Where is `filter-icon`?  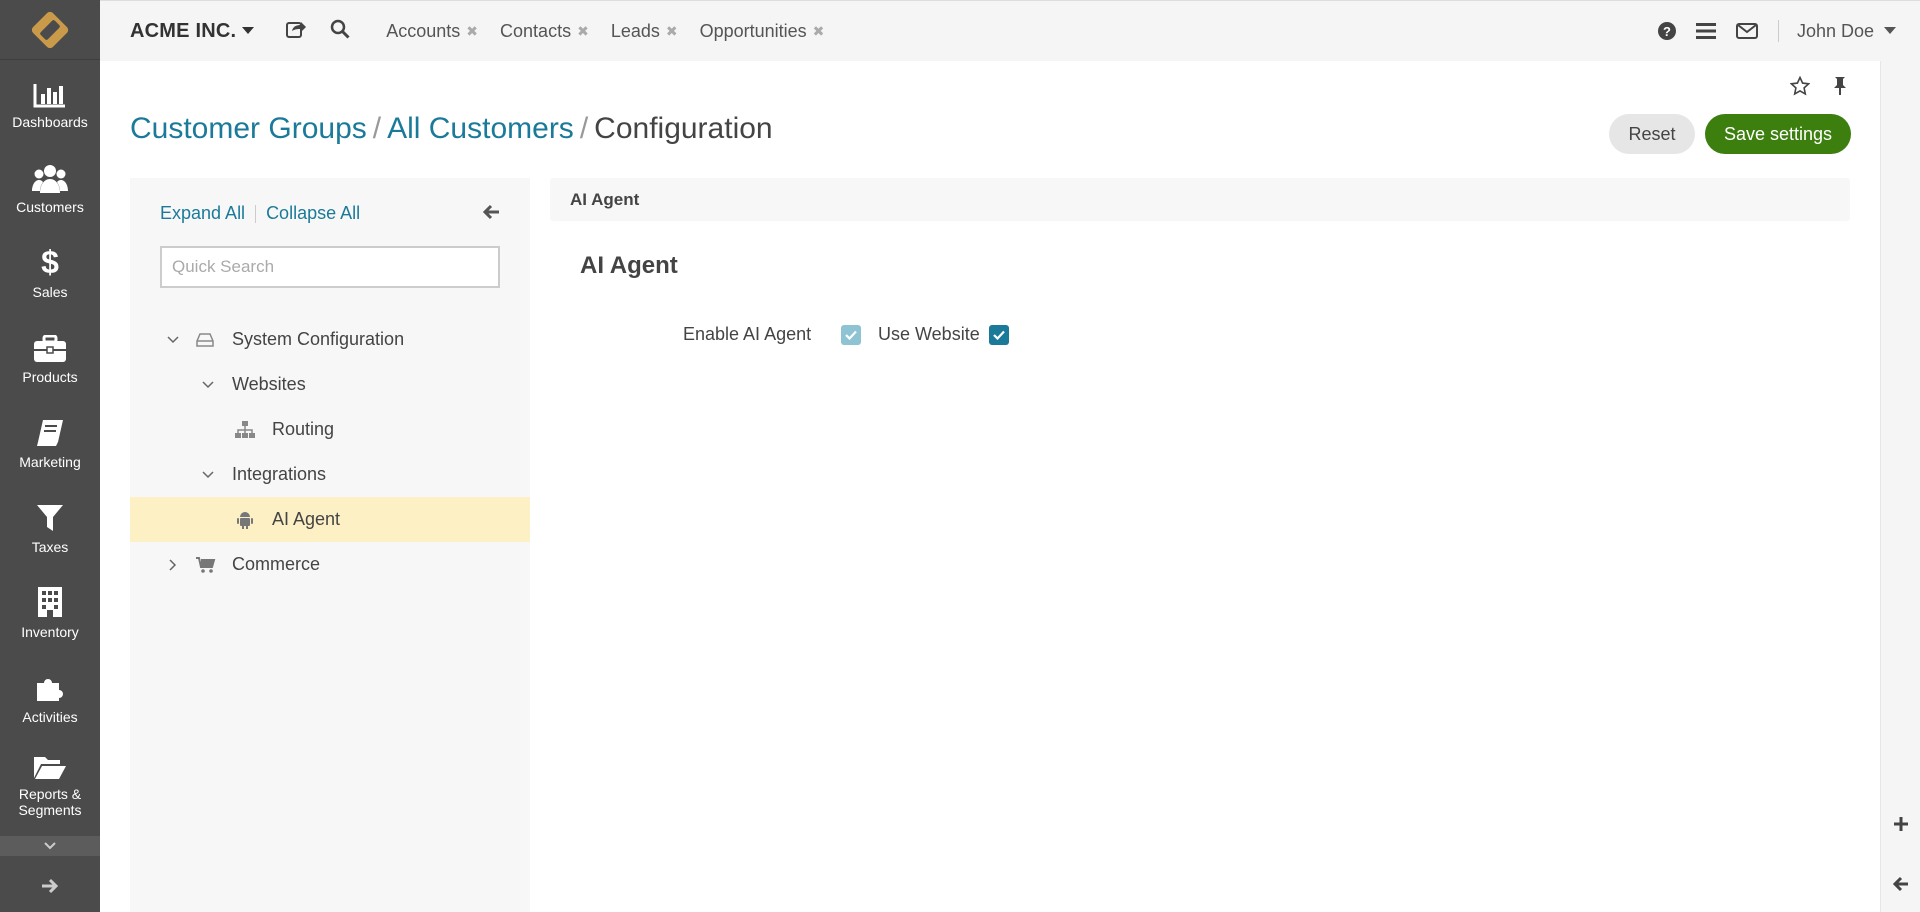
filter-icon is located at coordinates (50, 517).